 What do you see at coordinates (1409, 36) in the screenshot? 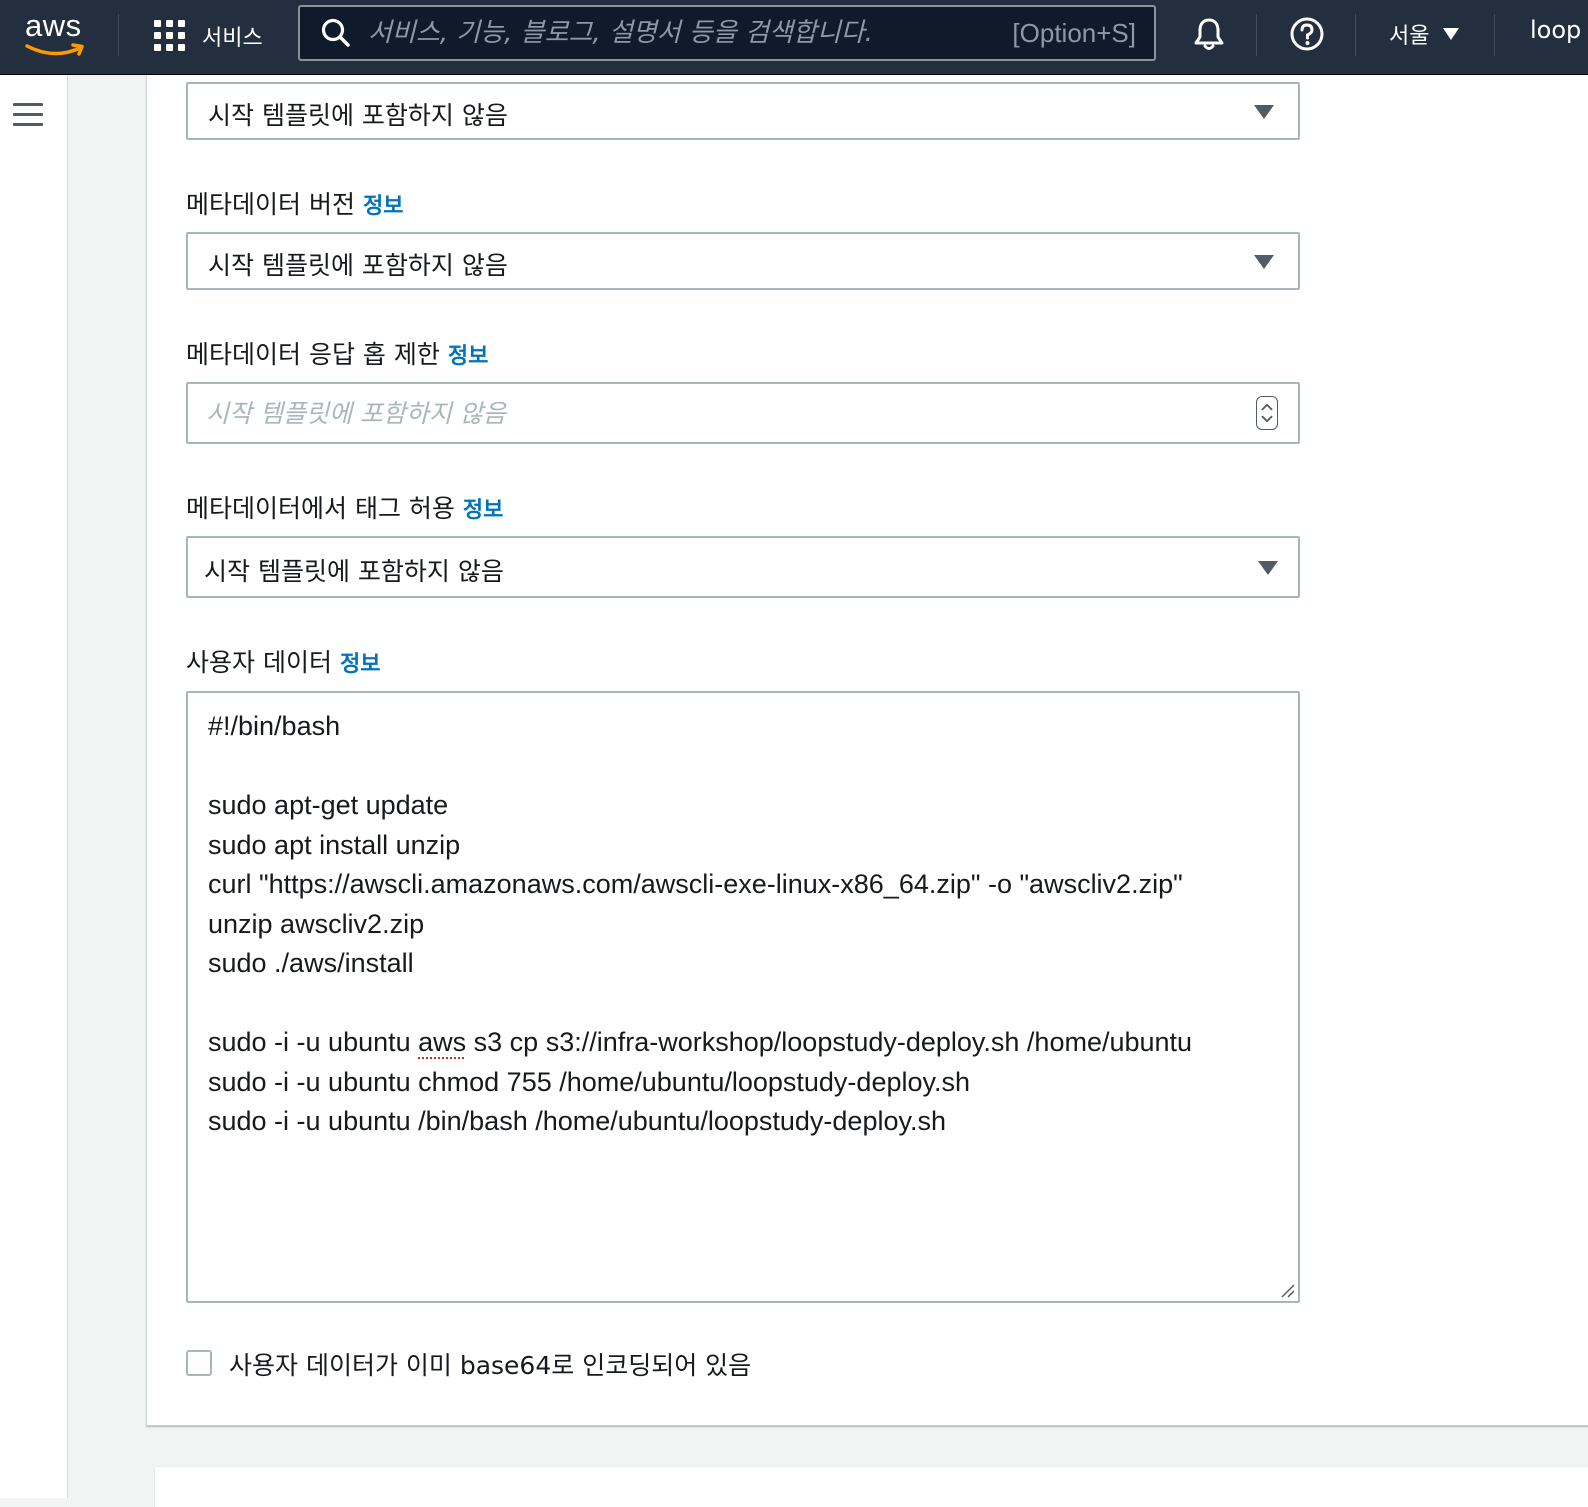
I see `region-label: 서울` at bounding box center [1409, 36].